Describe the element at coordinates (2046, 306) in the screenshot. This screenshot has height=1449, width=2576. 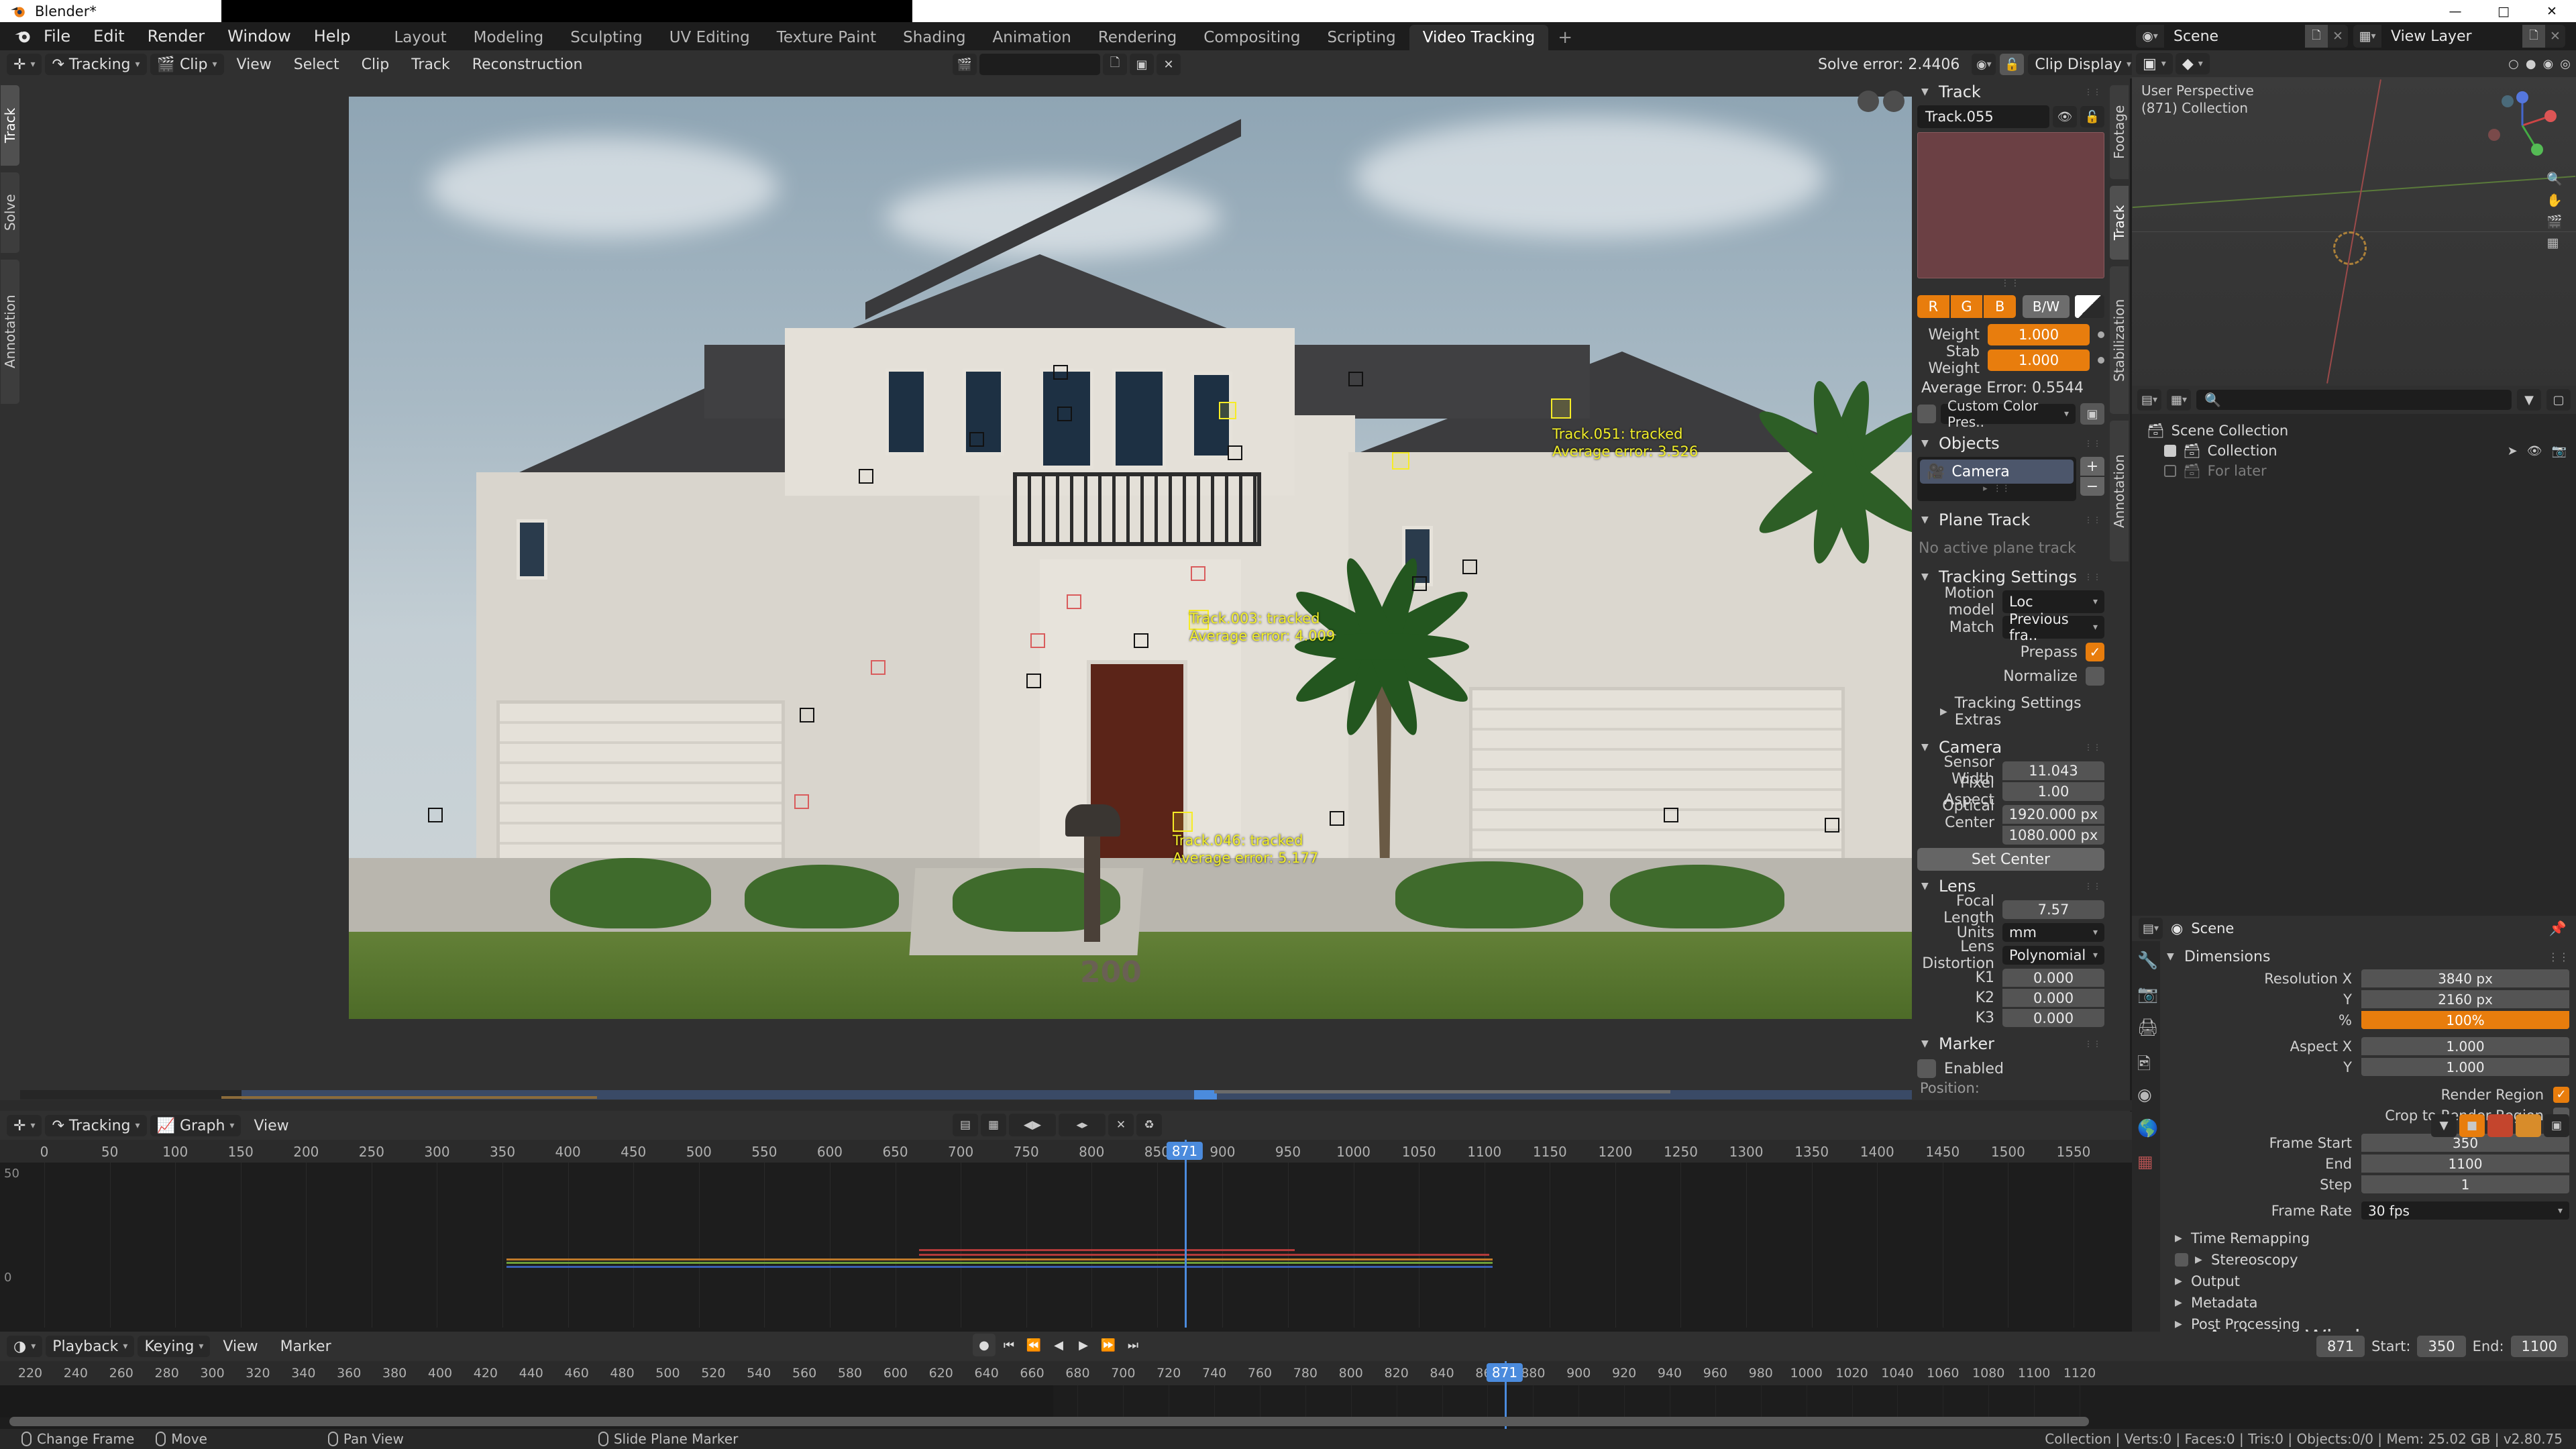
I see `channel-bw-button: B/W` at that location.